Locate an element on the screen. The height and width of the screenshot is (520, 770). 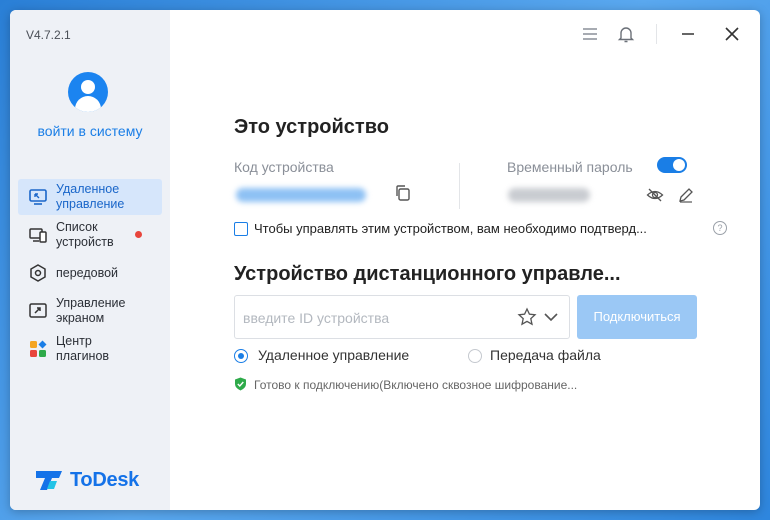
brand-name: ToDesk is located at coordinates (104, 479).